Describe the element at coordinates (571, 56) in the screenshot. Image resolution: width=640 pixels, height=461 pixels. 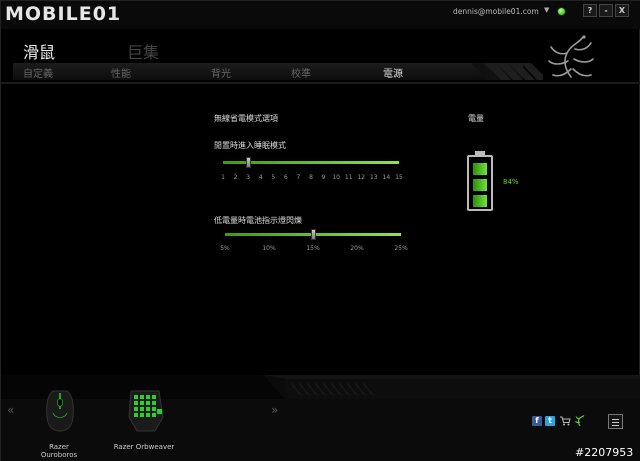
I see `razer-logo-icon` at that location.